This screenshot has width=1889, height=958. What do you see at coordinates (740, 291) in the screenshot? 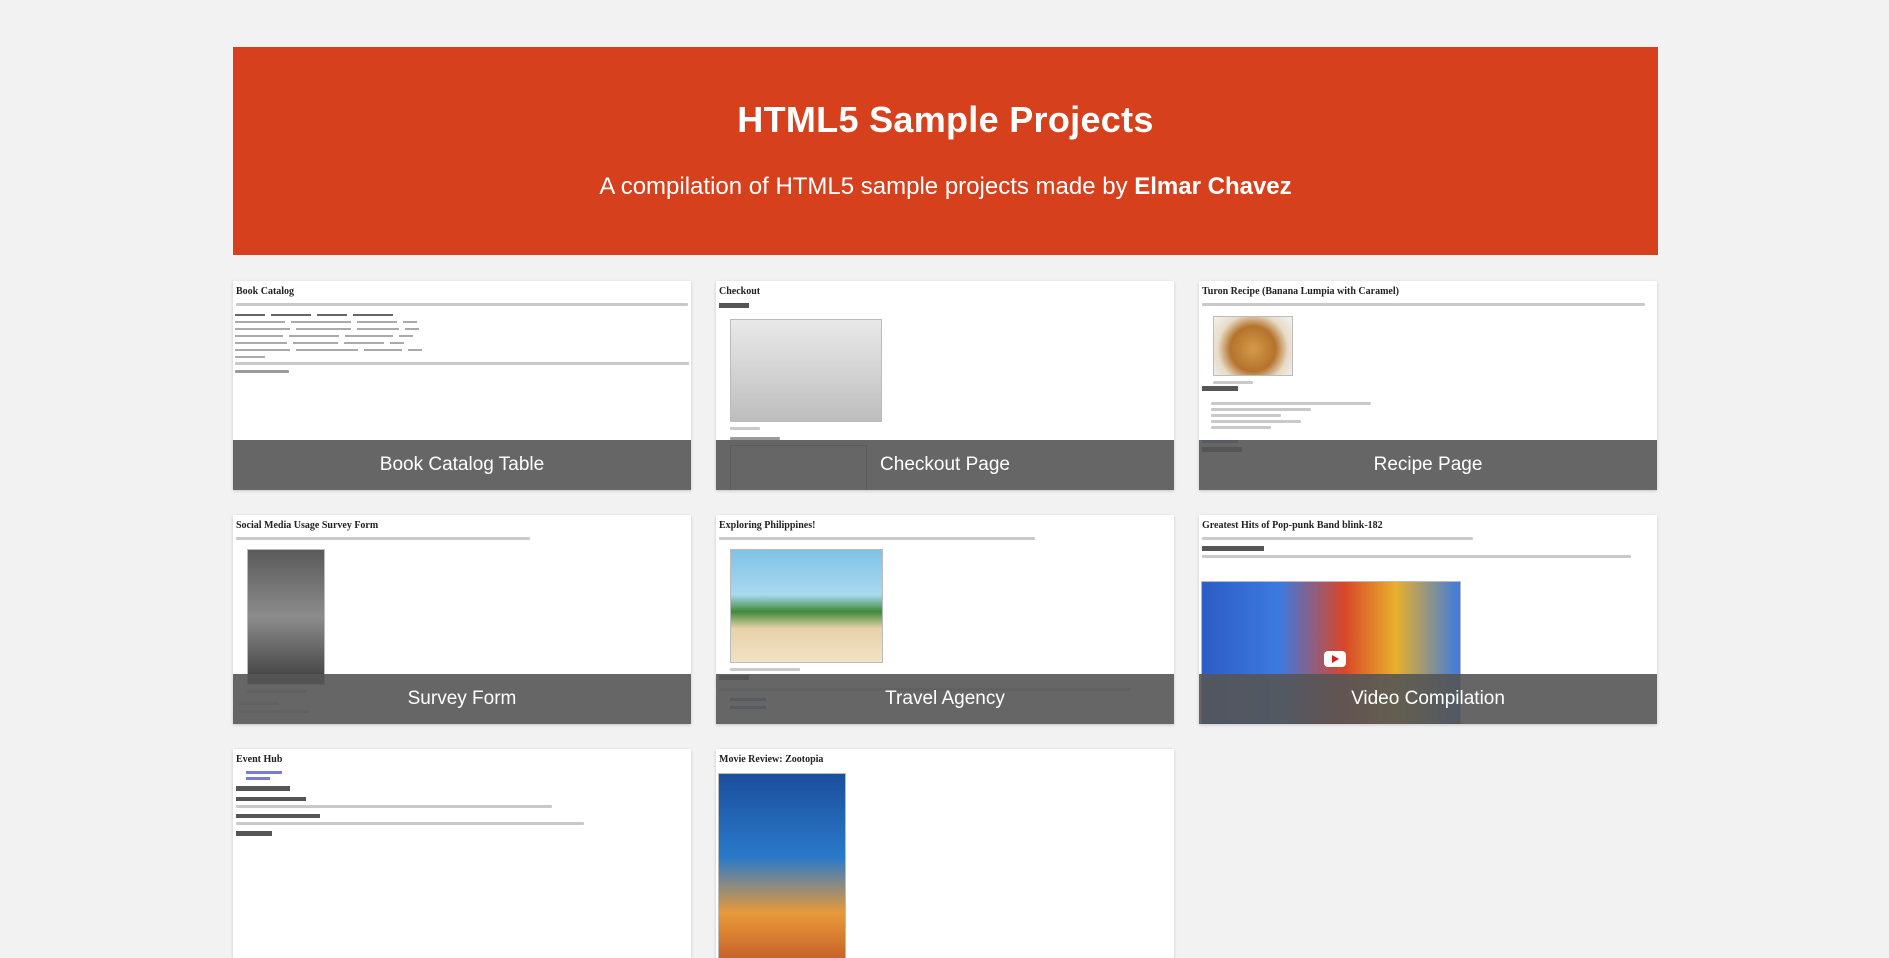
I see `preview-title: Checkout` at bounding box center [740, 291].